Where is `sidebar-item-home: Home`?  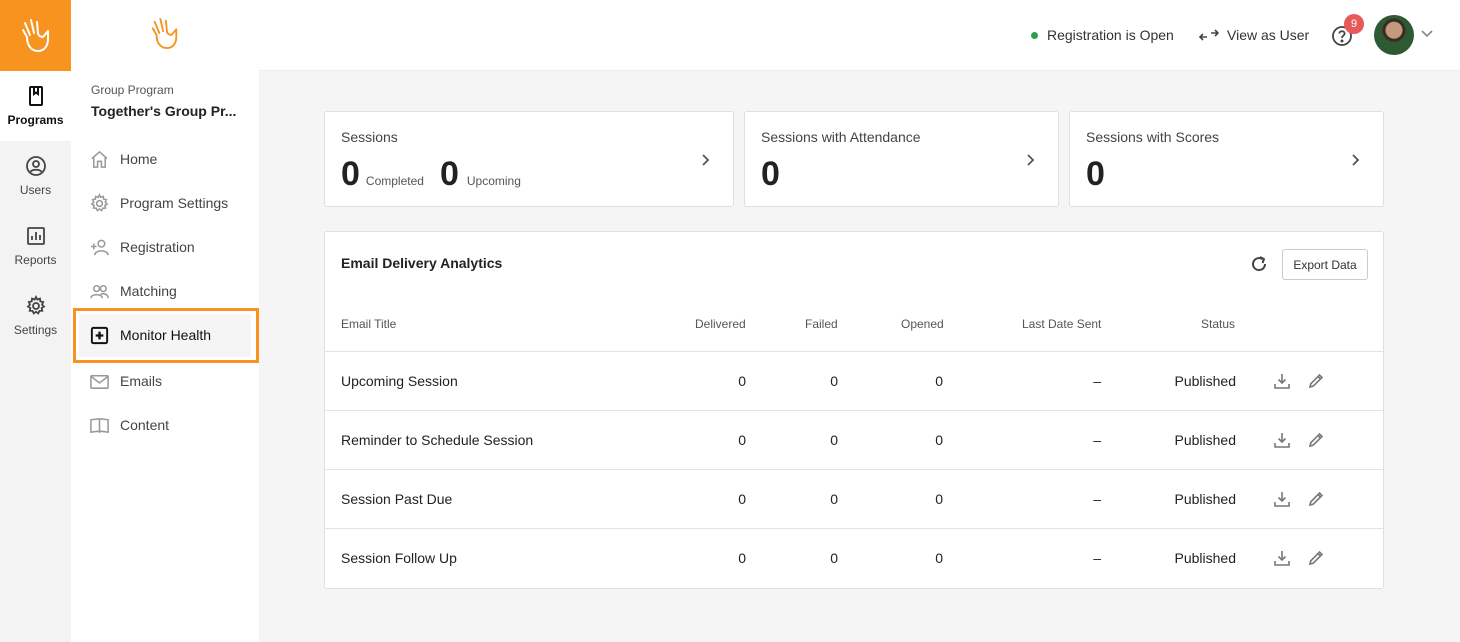 sidebar-item-home: Home is located at coordinates (168, 159).